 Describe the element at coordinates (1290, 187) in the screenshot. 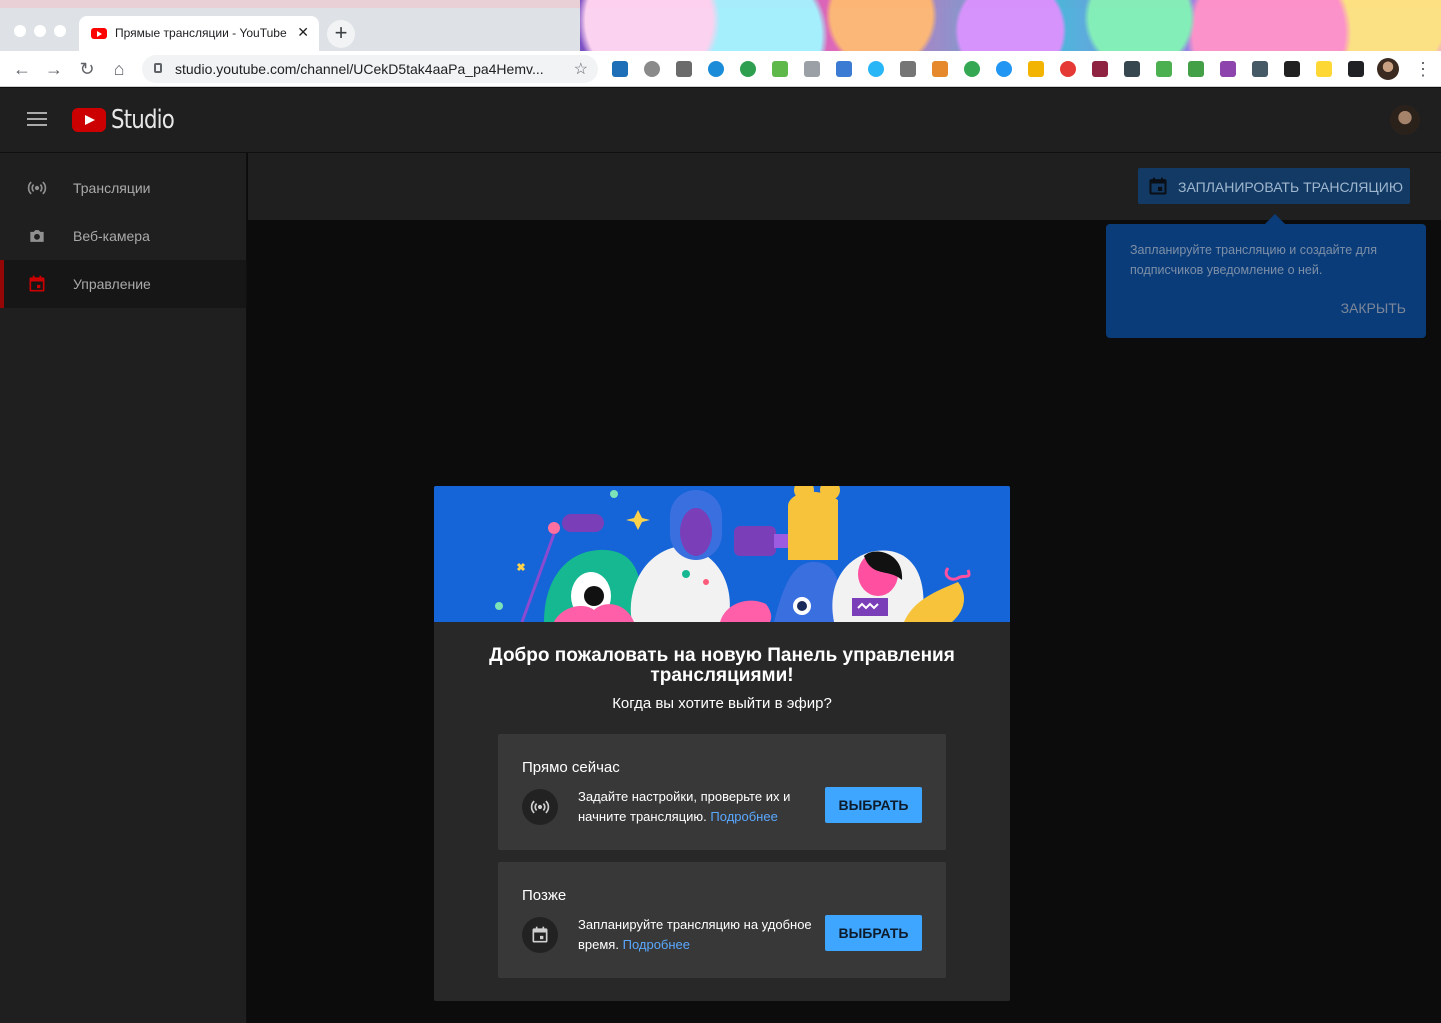

I see `schedule-button-label: ЗАПЛАНИРОВАТЬ ТРАНСЛЯЦИЮ` at that location.